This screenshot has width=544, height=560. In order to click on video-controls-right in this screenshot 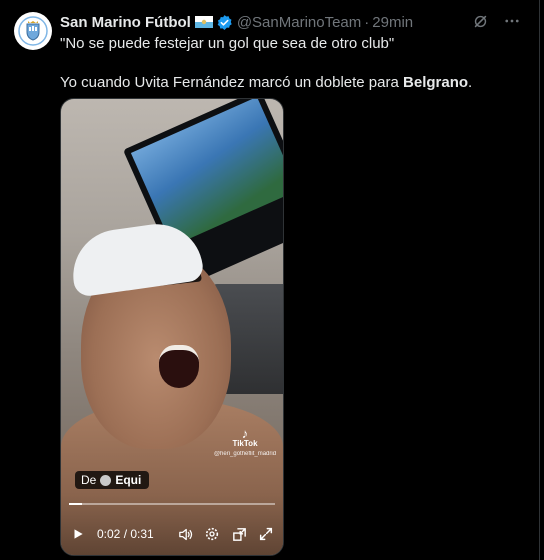, I will do `click(225, 534)`.